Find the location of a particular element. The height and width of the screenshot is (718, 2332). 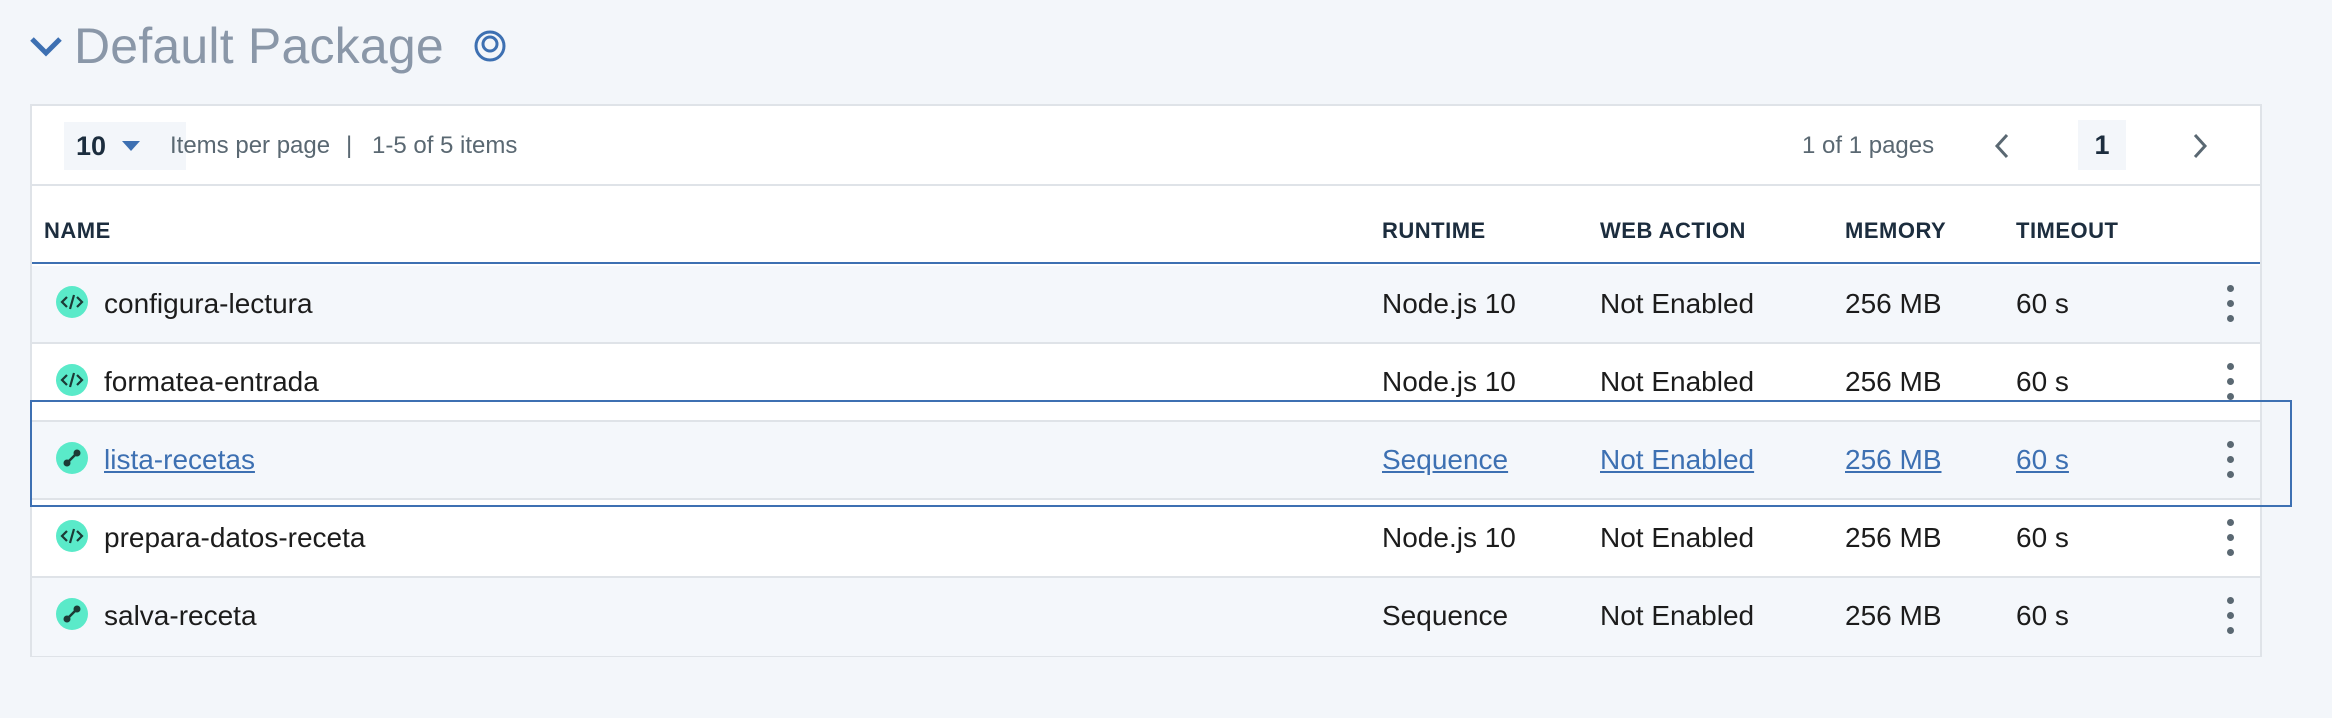

item-range-label: 1-5 of 5 items is located at coordinates (445, 145).